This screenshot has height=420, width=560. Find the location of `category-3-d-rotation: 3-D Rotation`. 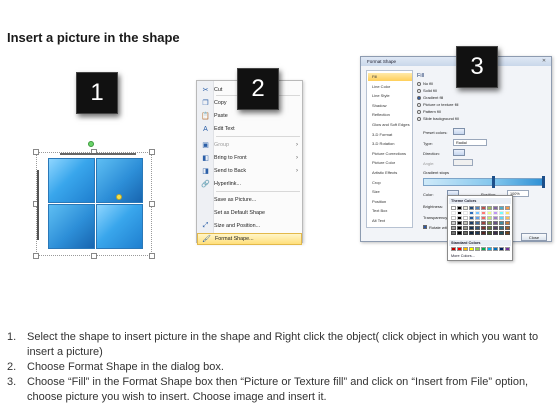

category-3-d-rotation: 3-D Rotation is located at coordinates (390, 144).